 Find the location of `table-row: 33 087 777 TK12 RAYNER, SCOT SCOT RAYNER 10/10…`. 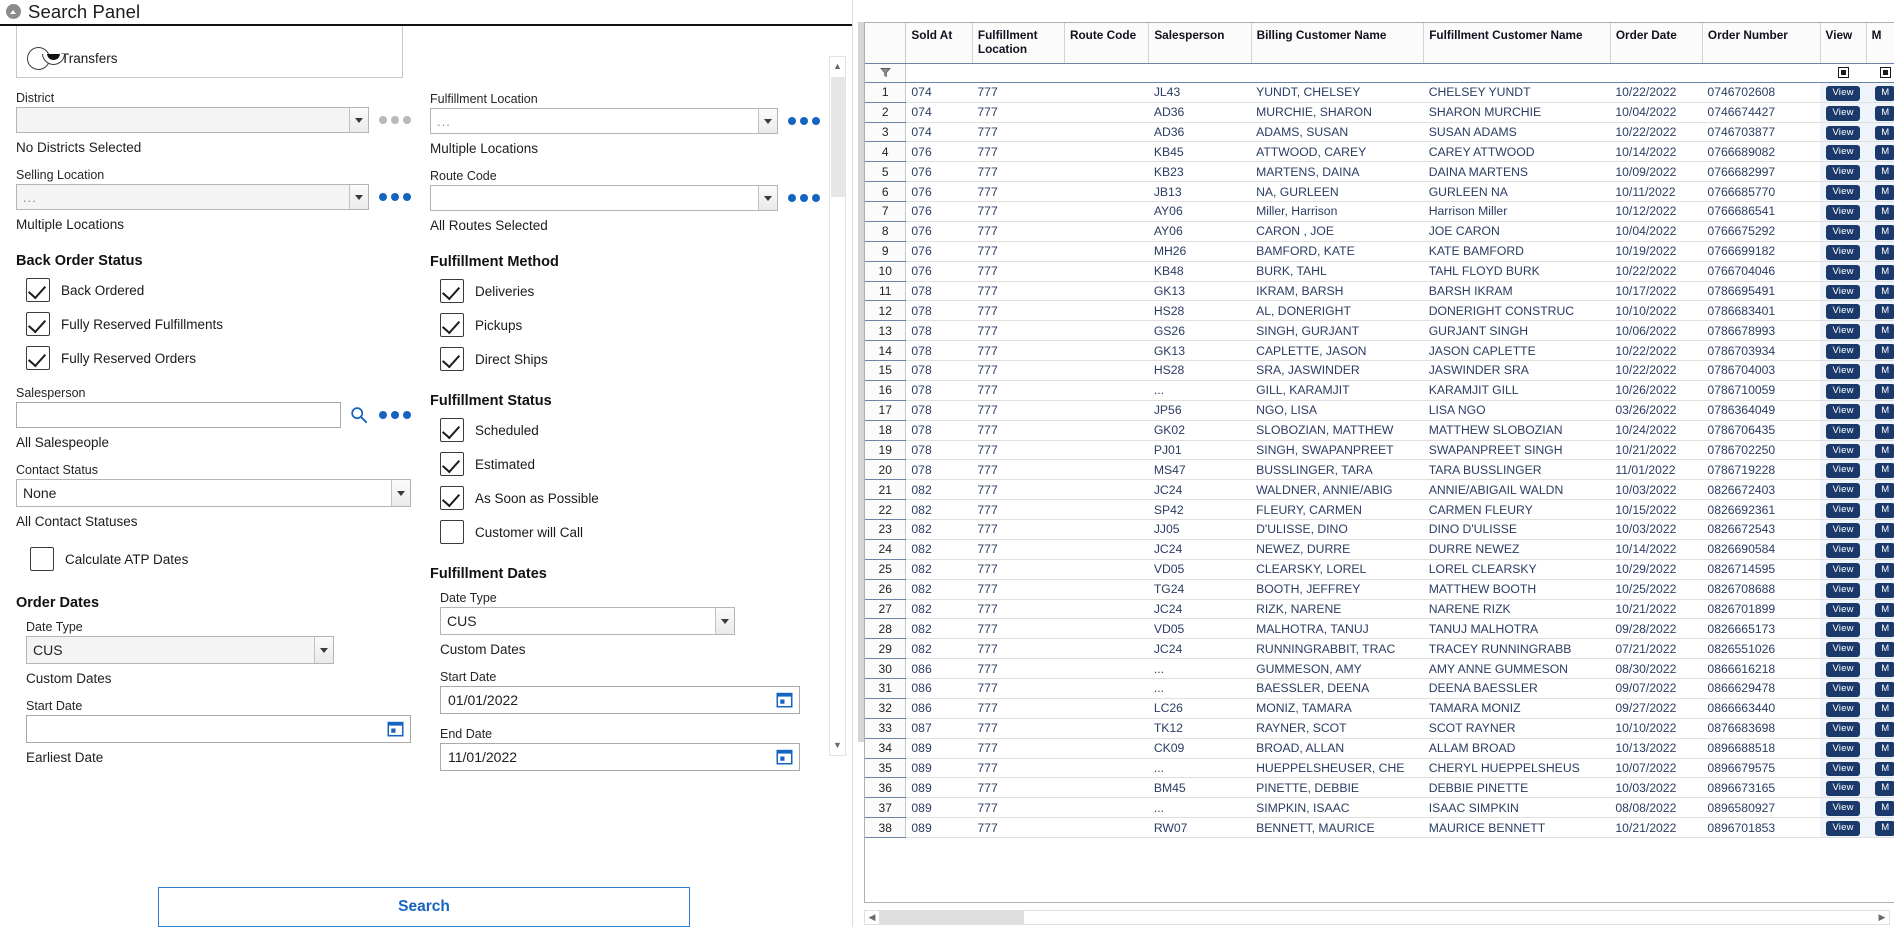

table-row: 33 087 777 TK12 RAYNER, SCOT SCOT RAYNER 10/10… is located at coordinates (1379, 728).